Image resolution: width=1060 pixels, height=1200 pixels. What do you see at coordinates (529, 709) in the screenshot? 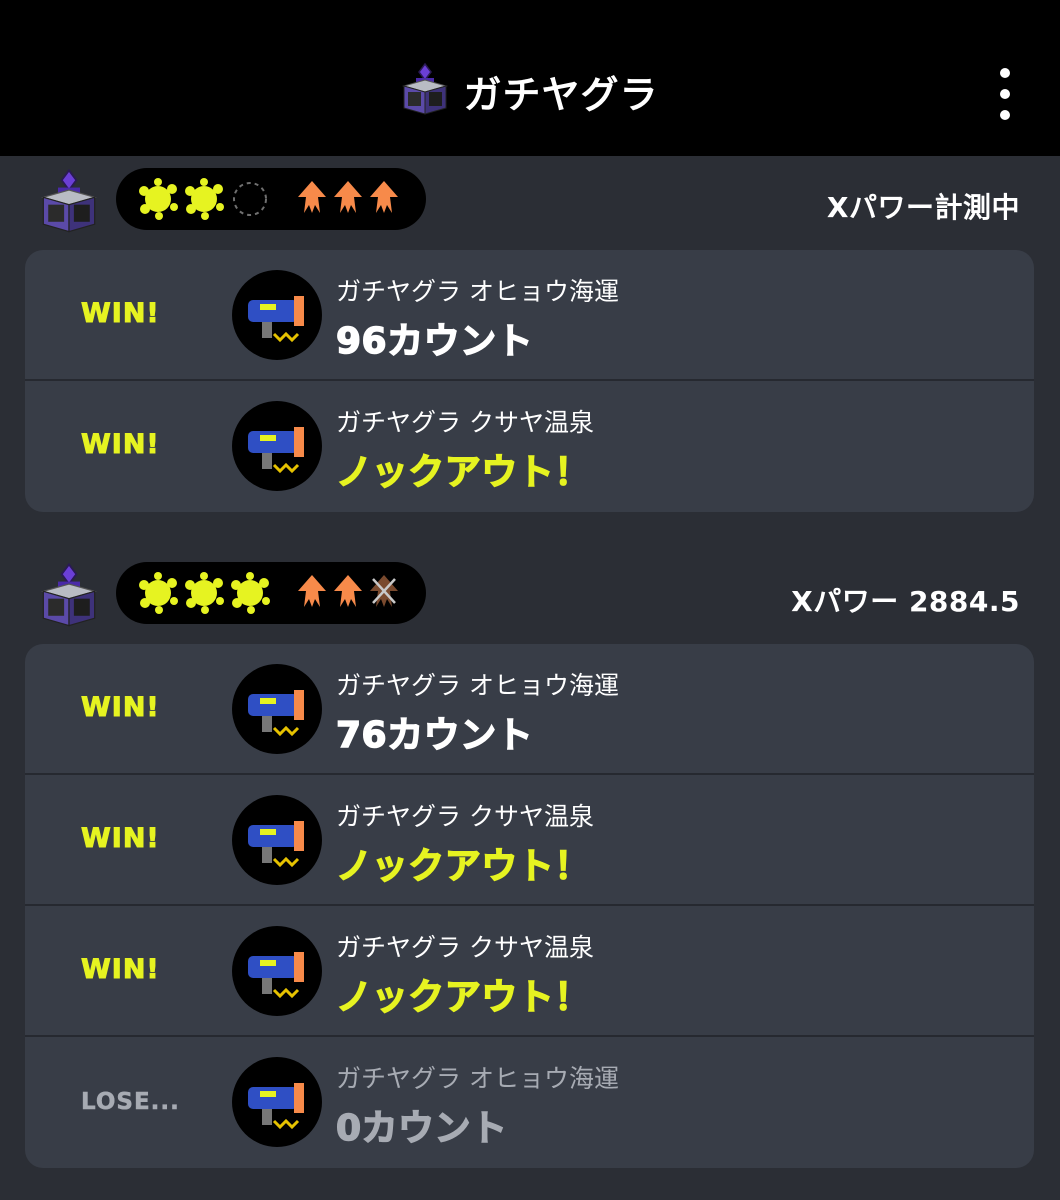
I see `match-row: WIN! ガチヤグラ オヒョウ海運 76カウント` at bounding box center [529, 709].